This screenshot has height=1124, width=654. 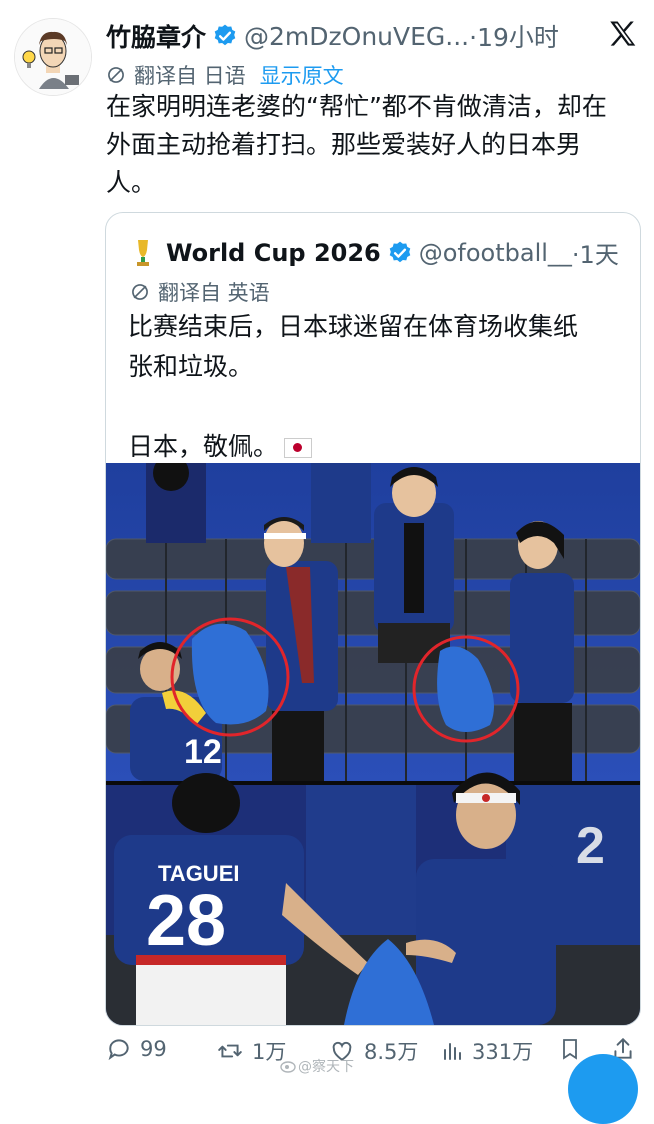 What do you see at coordinates (326, 1067) in the screenshot?
I see `watermark-text: @察天下` at bounding box center [326, 1067].